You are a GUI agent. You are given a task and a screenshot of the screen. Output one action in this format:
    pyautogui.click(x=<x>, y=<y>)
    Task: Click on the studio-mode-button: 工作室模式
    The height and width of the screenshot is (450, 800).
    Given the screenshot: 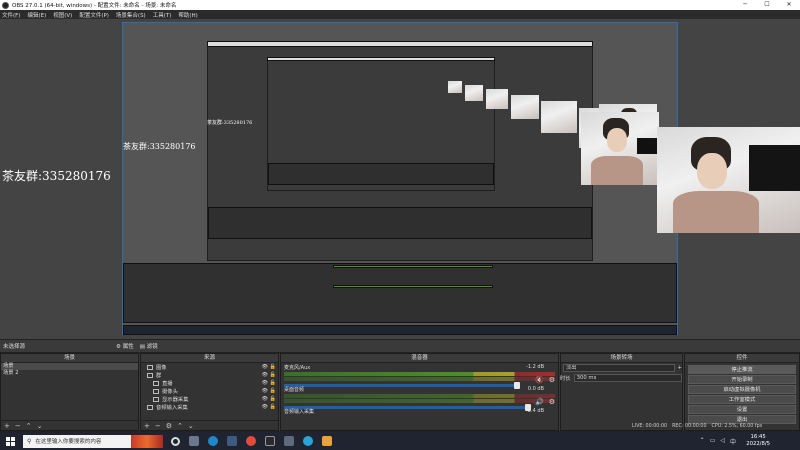 What is the action you would take?
    pyautogui.click(x=742, y=399)
    